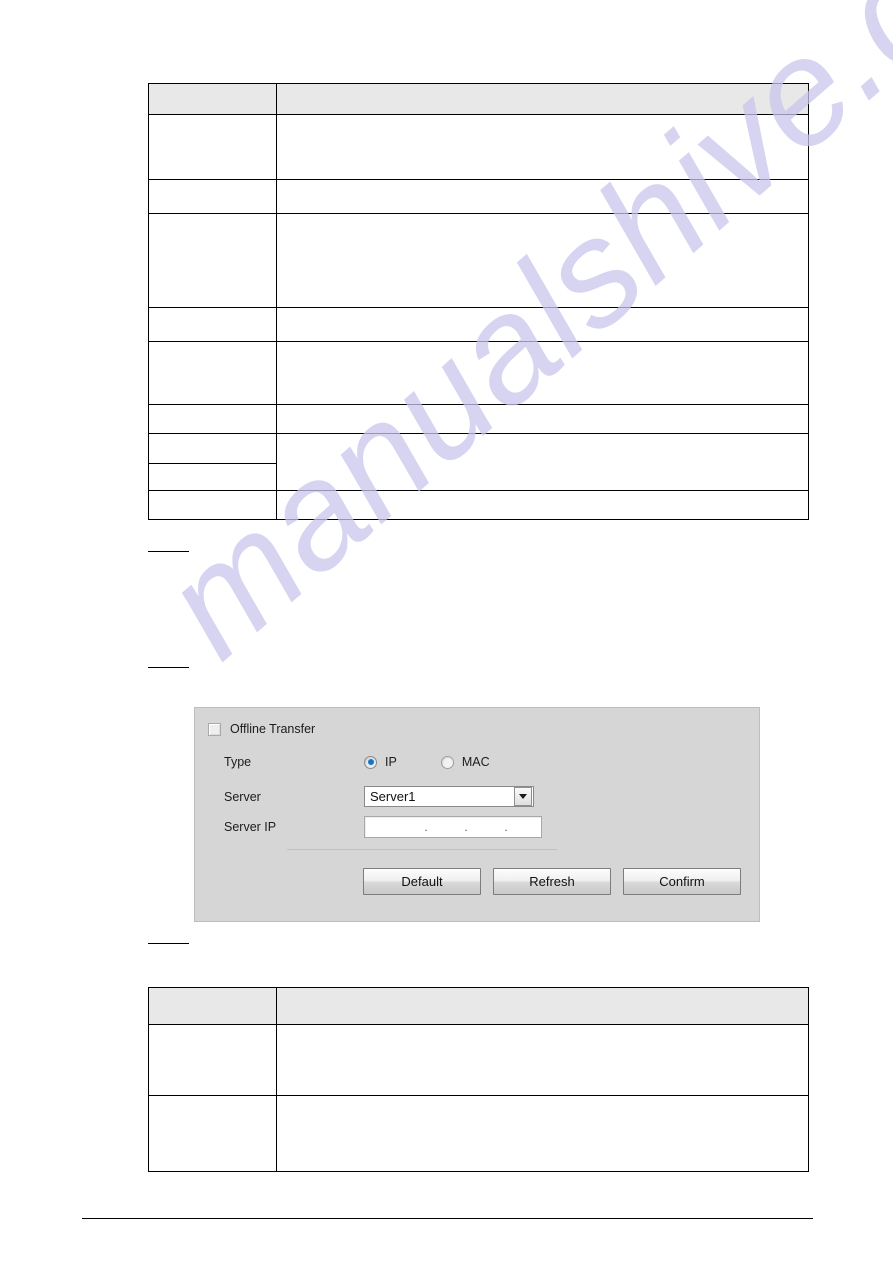 This screenshot has height=1263, width=893. I want to click on server-select: Server1, so click(449, 796).